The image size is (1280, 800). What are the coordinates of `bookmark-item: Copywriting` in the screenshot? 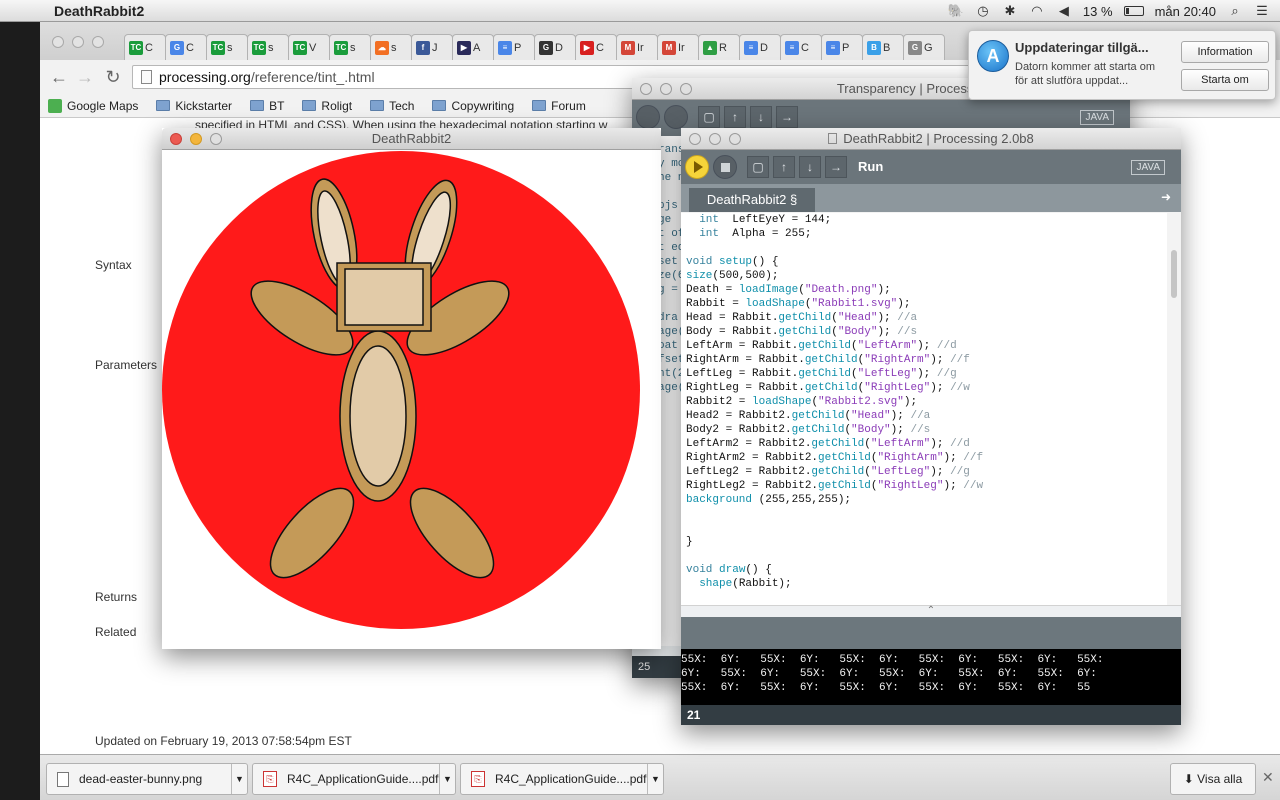 It's located at (473, 106).